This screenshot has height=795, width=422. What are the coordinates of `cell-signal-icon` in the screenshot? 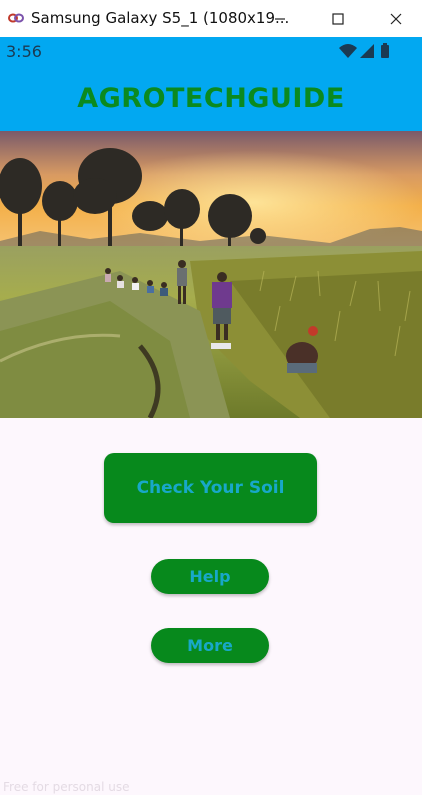 It's located at (367, 51).